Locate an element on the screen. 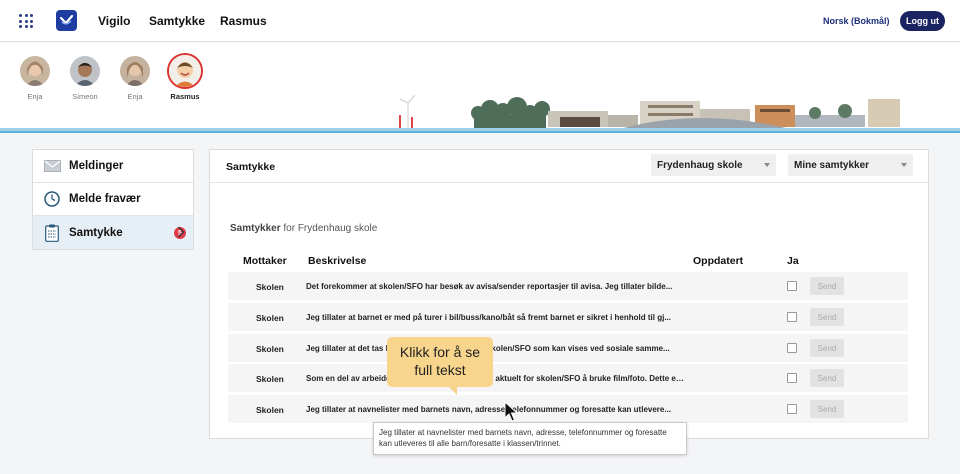 This screenshot has width=960, height=474. school-select: Frydenhaug skole is located at coordinates (713, 165).